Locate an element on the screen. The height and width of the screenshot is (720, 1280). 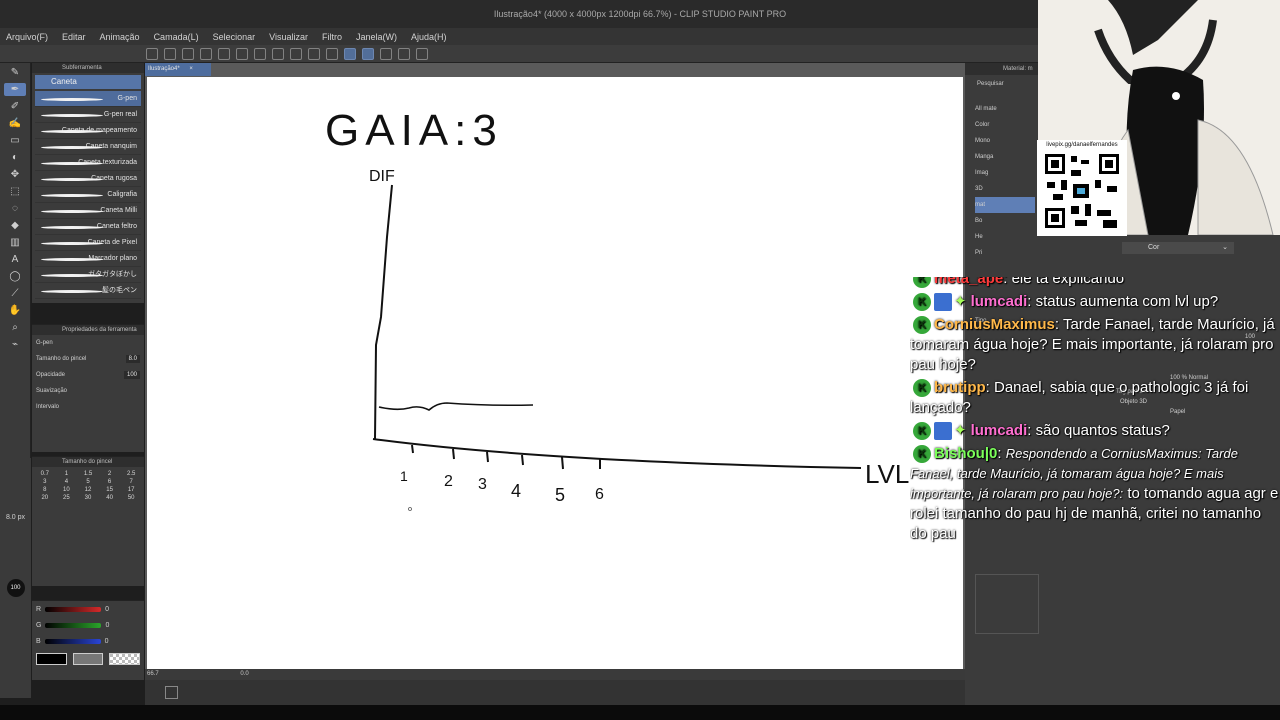
size-option: 50 is located at coordinates (131, 498).